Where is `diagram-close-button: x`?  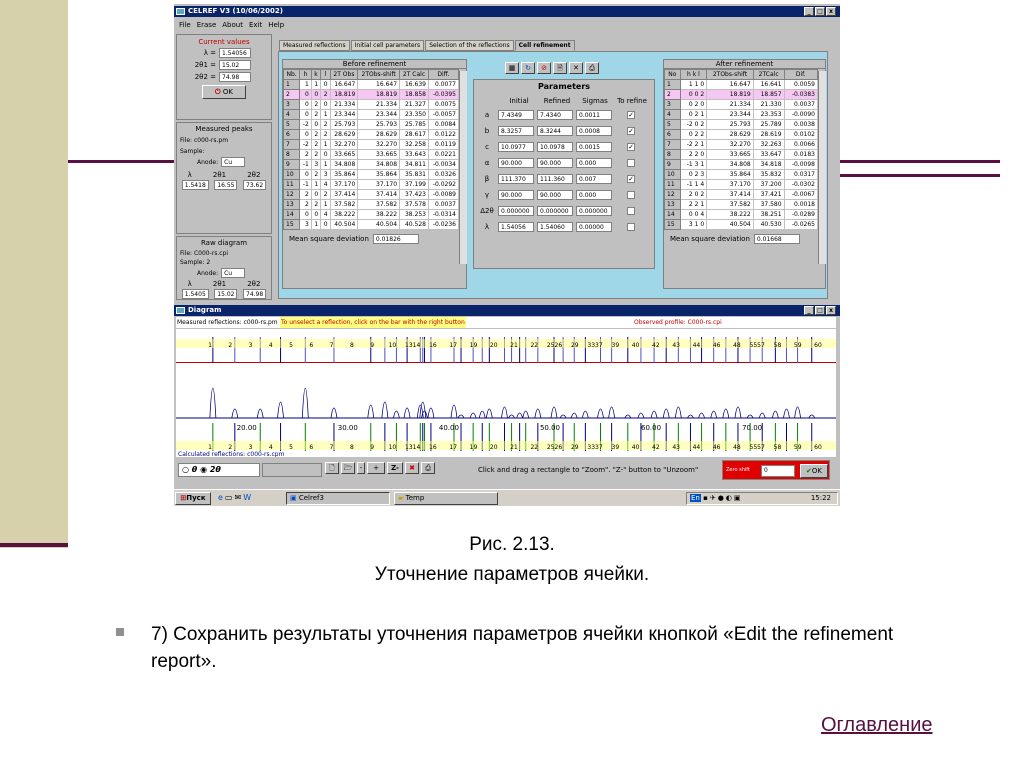
diagram-close-button: x is located at coordinates (831, 310).